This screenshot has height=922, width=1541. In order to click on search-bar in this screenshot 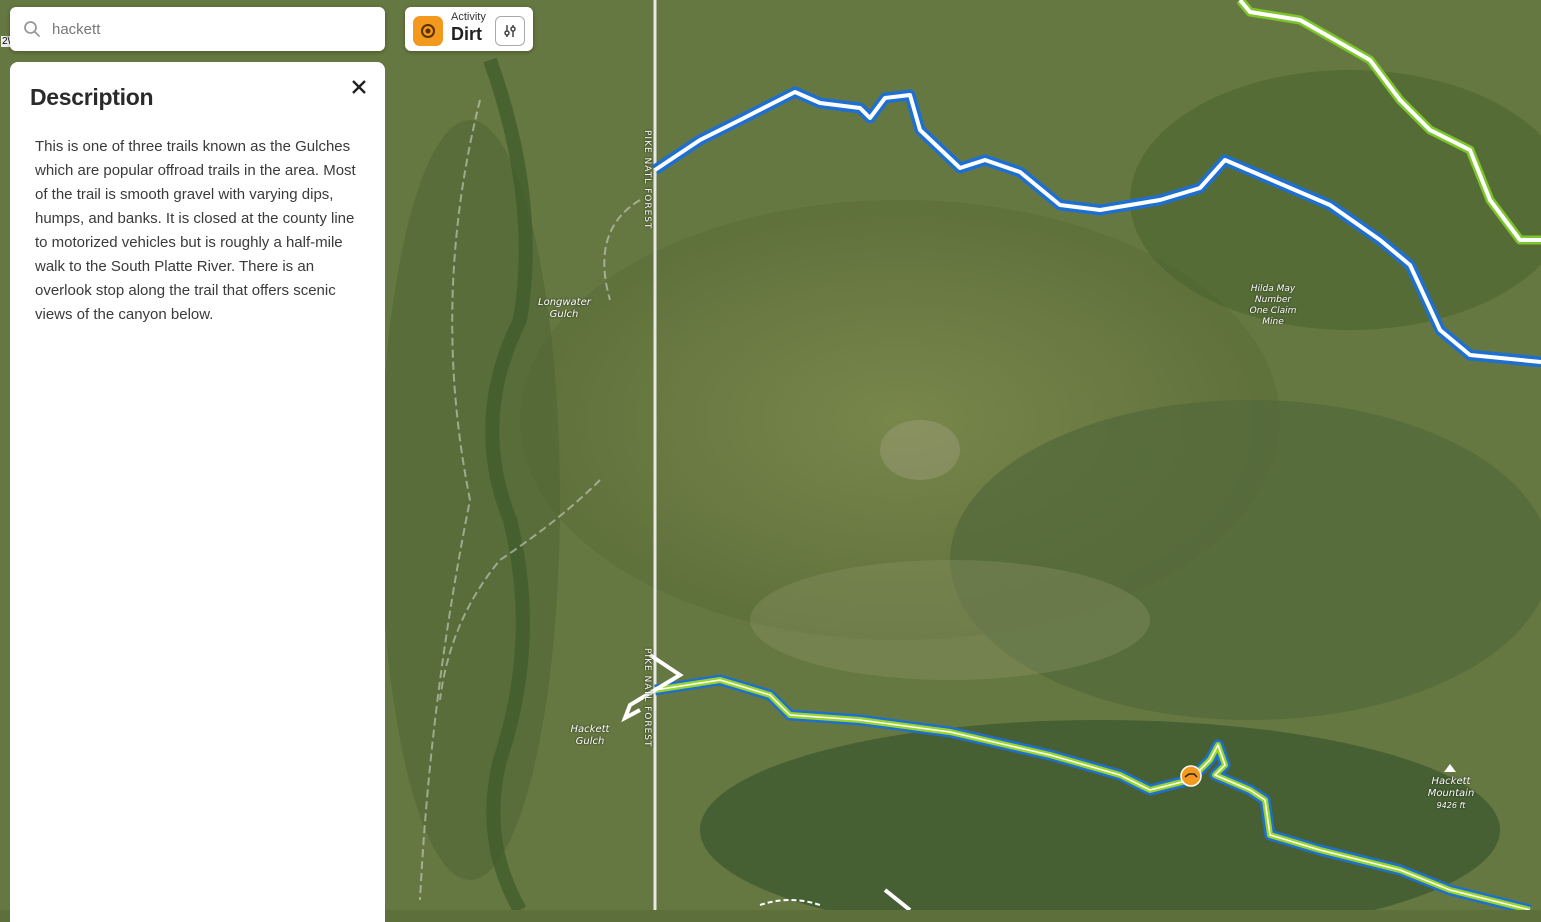, I will do `click(197, 29)`.